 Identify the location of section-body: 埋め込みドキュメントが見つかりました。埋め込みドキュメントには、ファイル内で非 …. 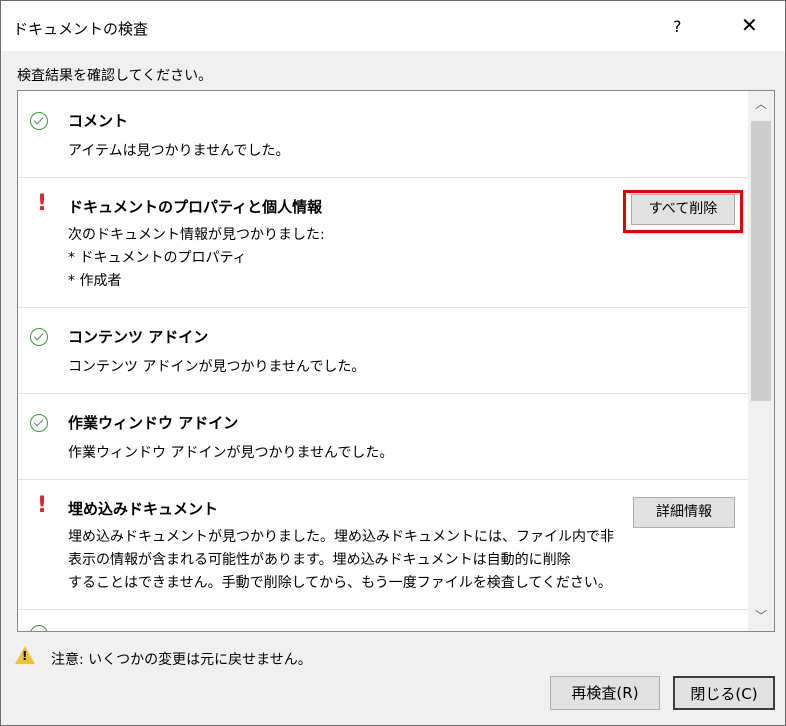
(341, 560).